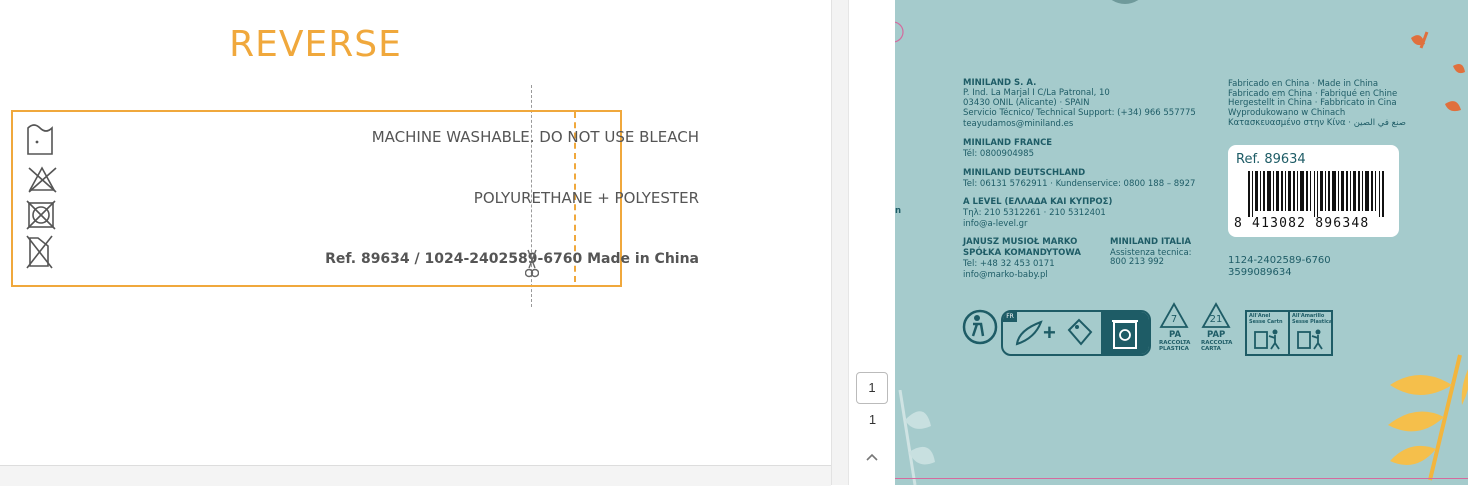 The image size is (1468, 486). What do you see at coordinates (1174, 319) in the screenshot?
I see `pa-number: 7` at bounding box center [1174, 319].